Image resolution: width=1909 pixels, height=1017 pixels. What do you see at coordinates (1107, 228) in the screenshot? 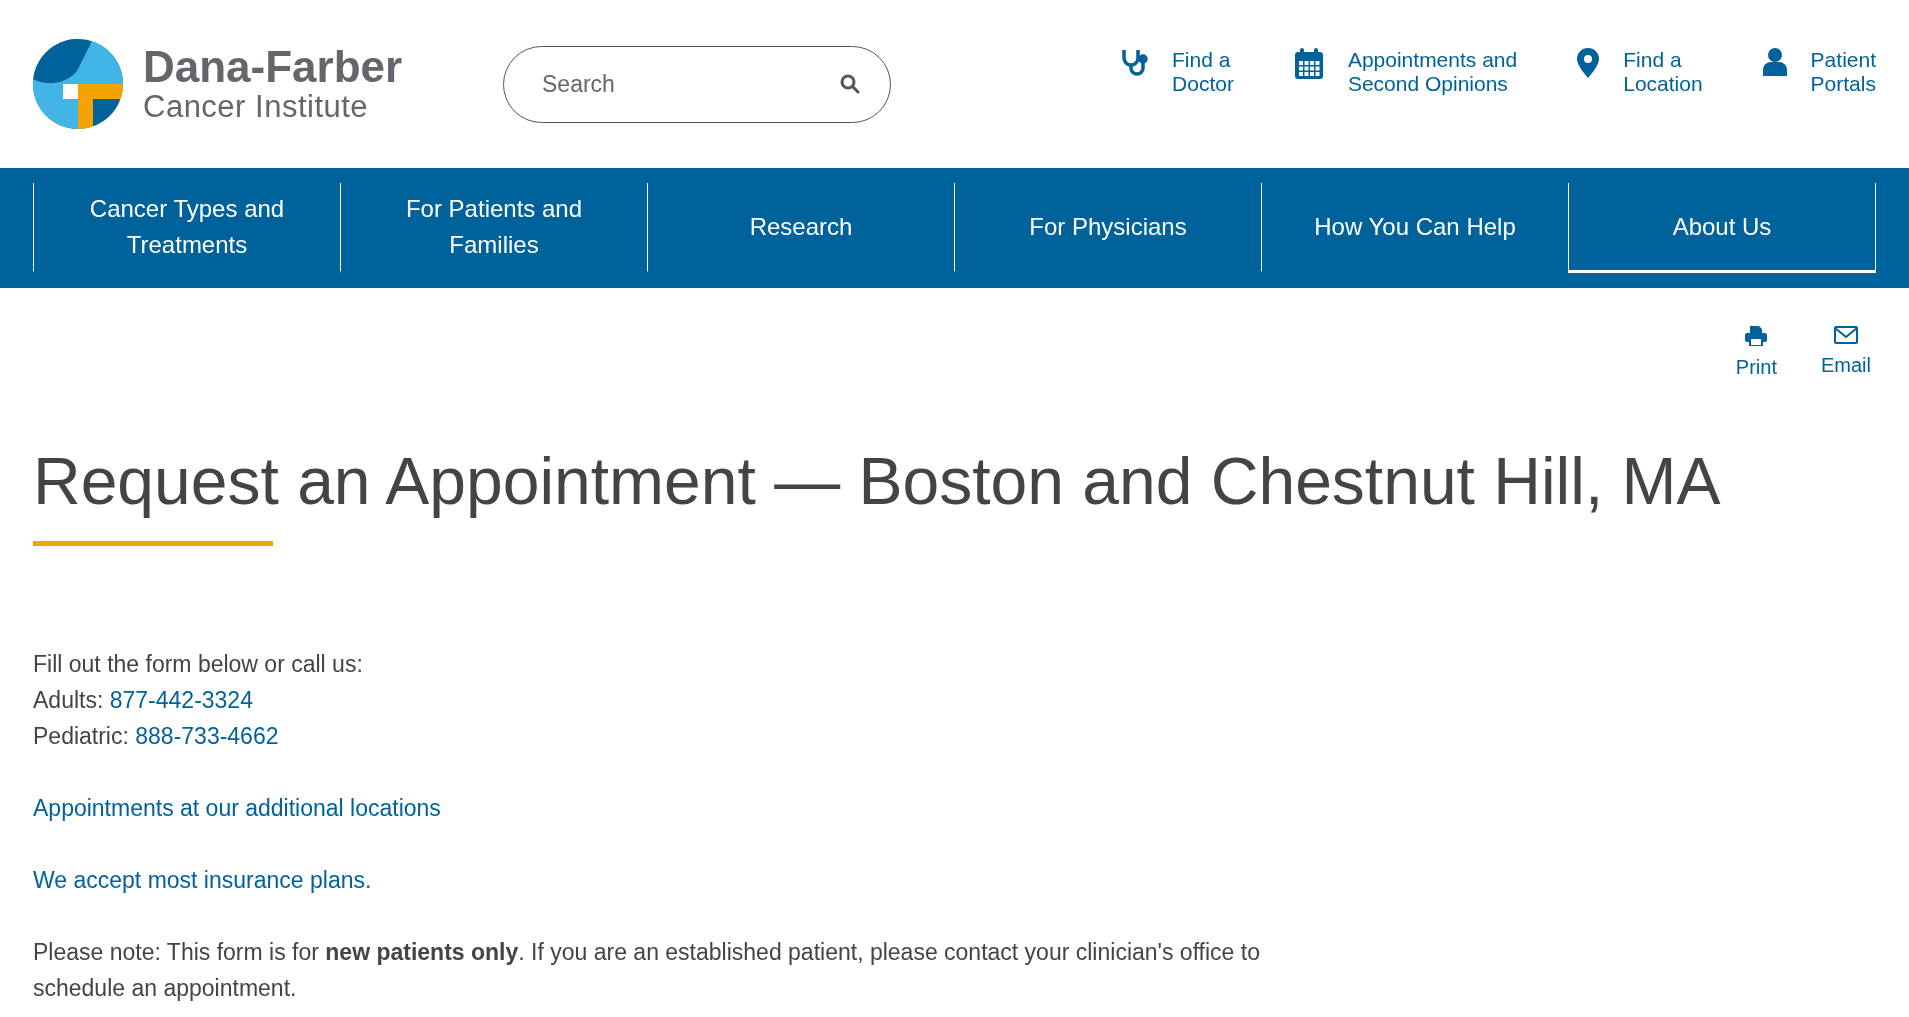
I see `nav-tab: For Physicians` at bounding box center [1107, 228].